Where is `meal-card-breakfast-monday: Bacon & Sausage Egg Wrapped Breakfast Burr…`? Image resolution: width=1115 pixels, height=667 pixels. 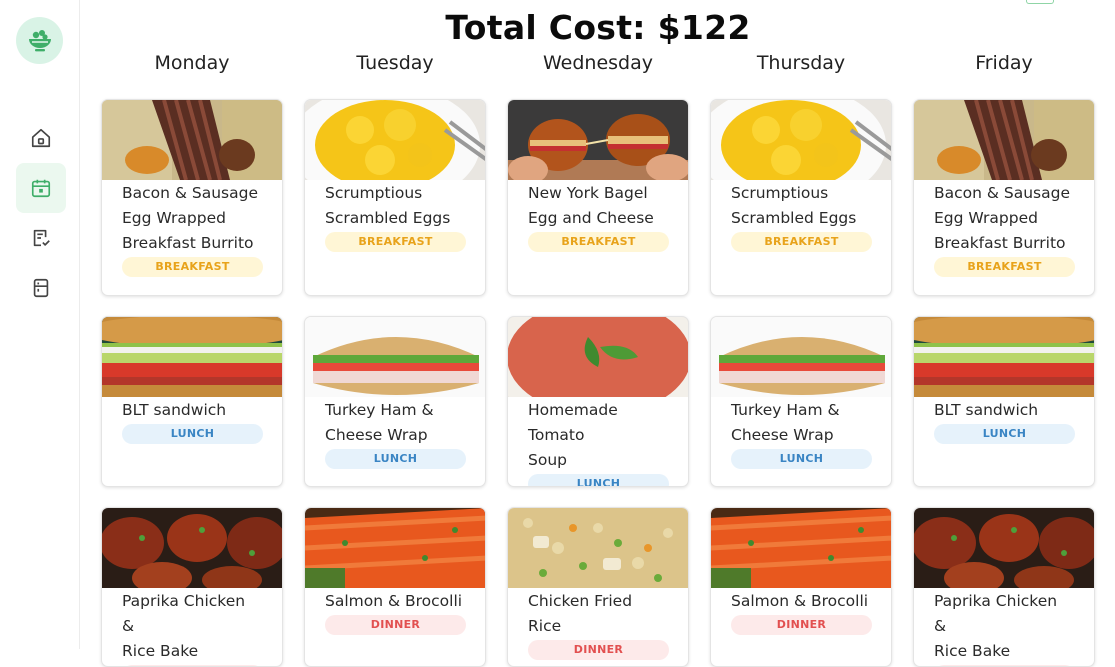 meal-card-breakfast-monday: Bacon & Sausage Egg Wrapped Breakfast Burr… is located at coordinates (192, 197).